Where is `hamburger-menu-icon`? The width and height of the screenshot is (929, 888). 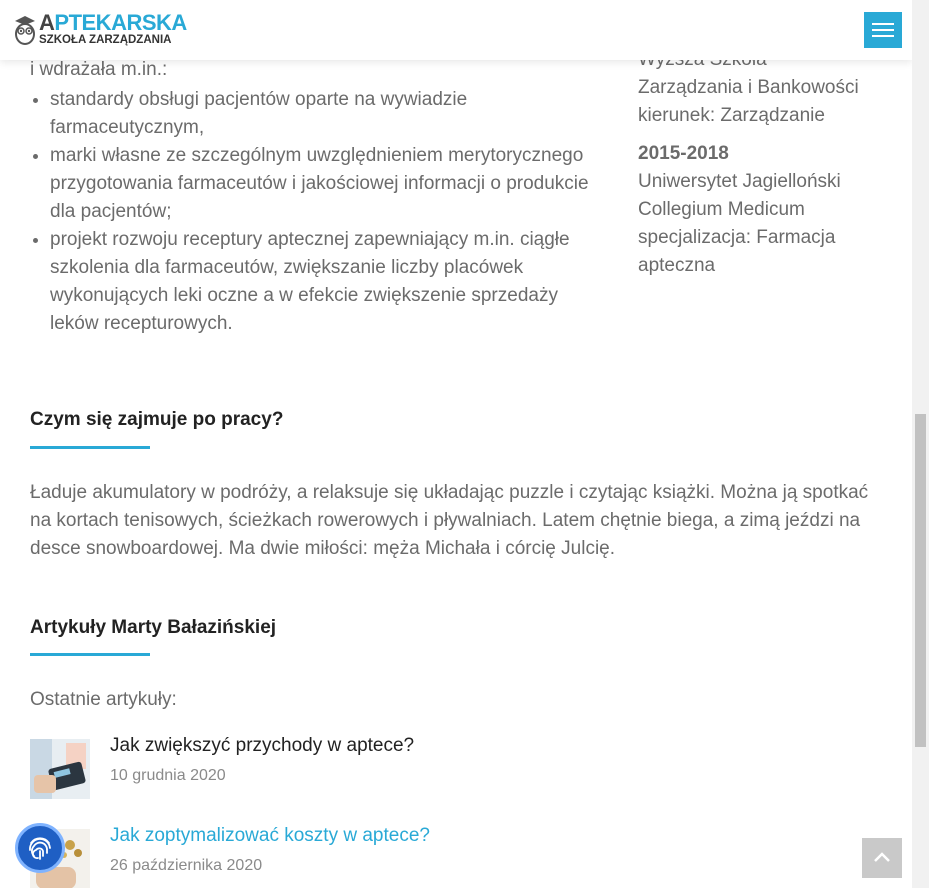 hamburger-menu-icon is located at coordinates (883, 24).